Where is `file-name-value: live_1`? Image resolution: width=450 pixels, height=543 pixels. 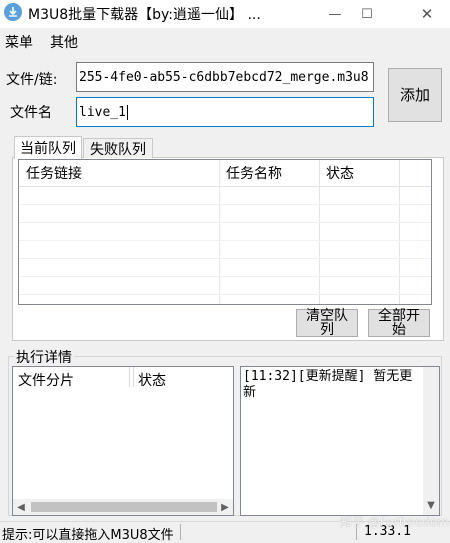 file-name-value: live_1 is located at coordinates (102, 112).